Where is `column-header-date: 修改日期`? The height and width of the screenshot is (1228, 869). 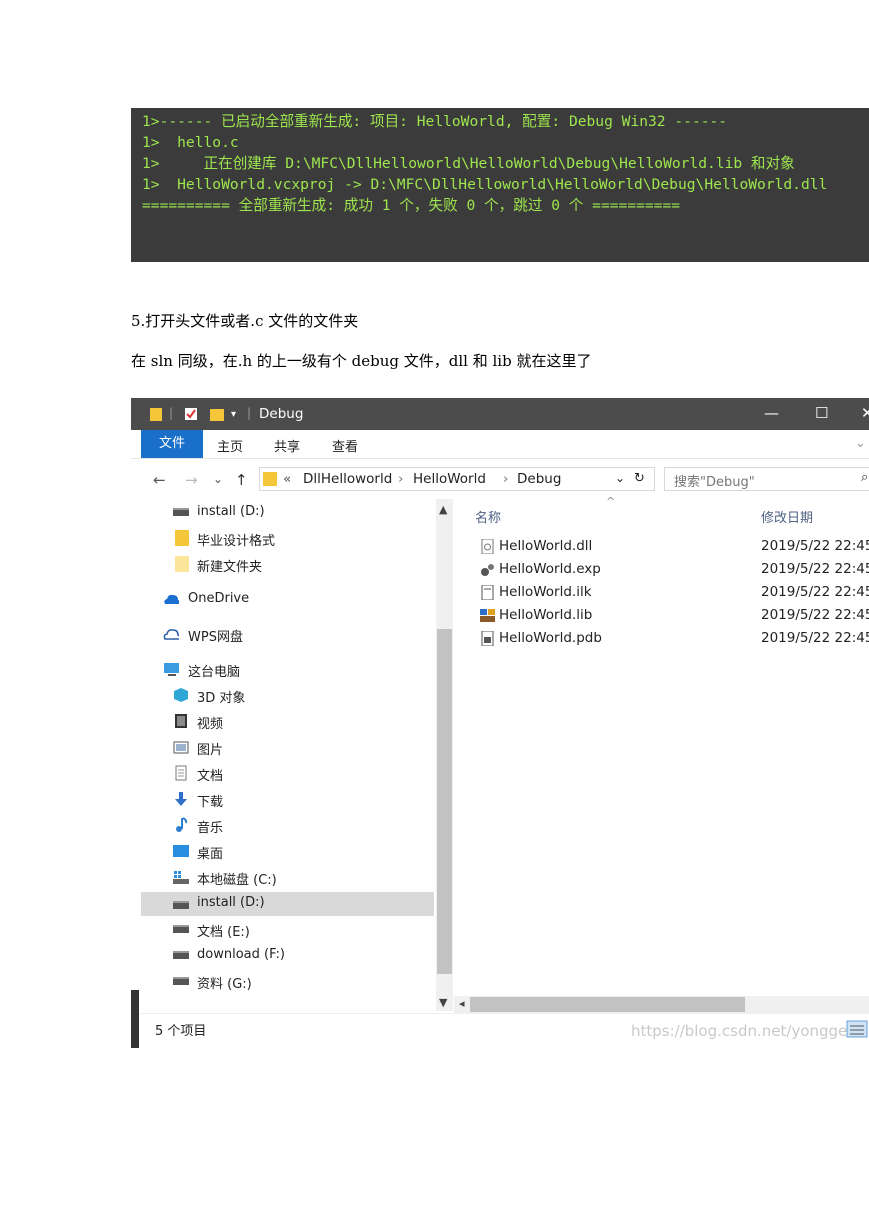 column-header-date: 修改日期 is located at coordinates (787, 516).